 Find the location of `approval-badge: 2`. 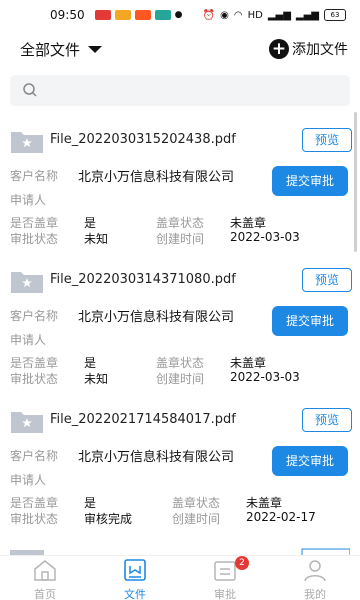

approval-badge: 2 is located at coordinates (242, 563).